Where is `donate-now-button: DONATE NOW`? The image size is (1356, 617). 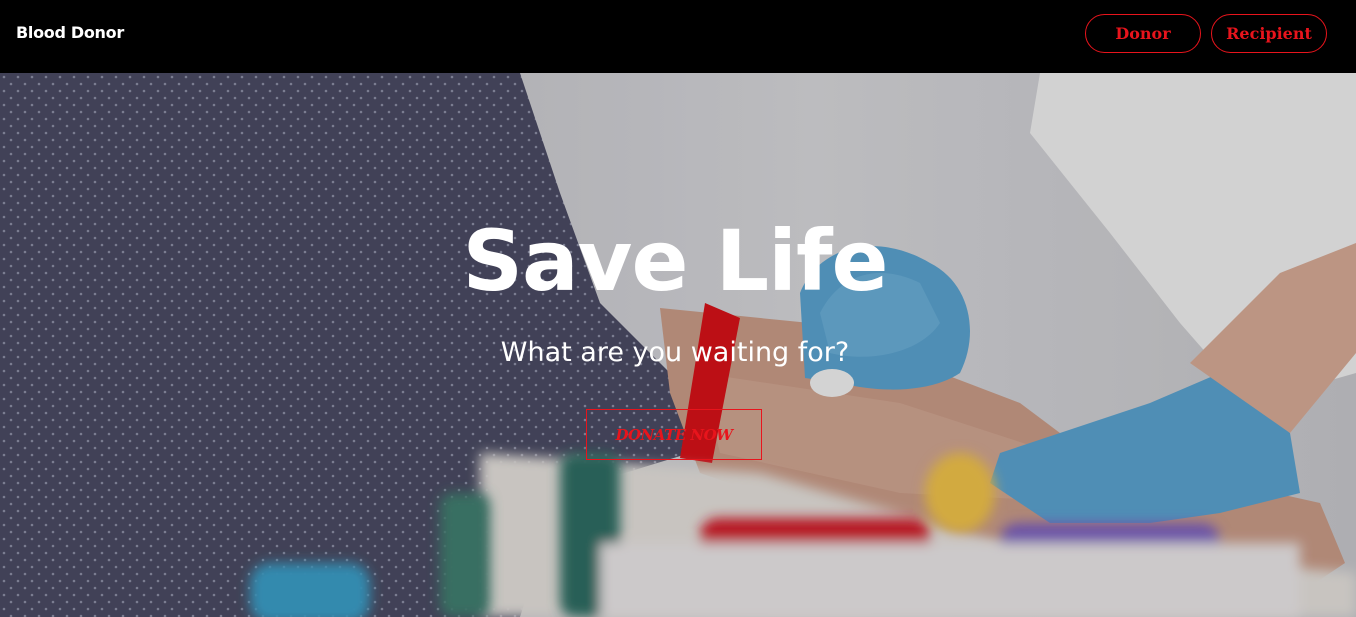
donate-now-button: DONATE NOW is located at coordinates (674, 434).